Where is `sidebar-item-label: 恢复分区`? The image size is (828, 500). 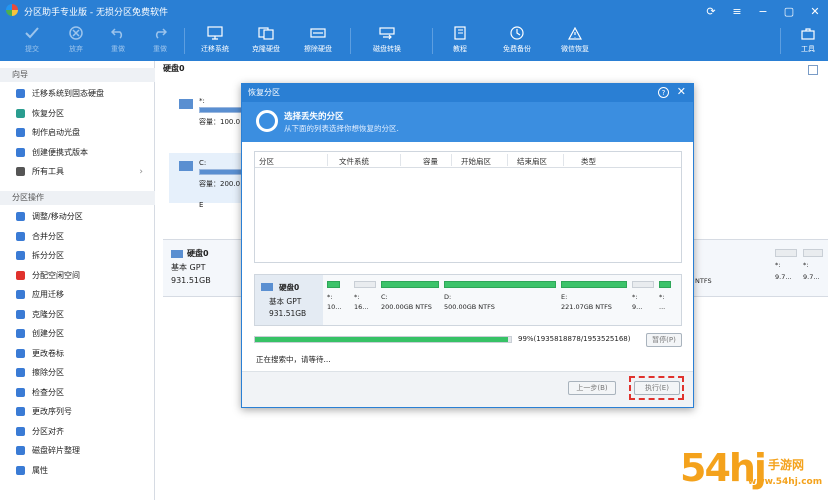
sidebar-item-label: 恢复分区 is located at coordinates (48, 113).